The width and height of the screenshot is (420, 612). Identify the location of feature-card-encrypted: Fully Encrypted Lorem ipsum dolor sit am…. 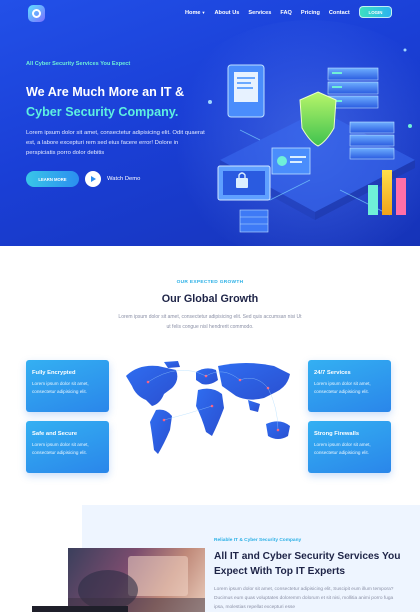
(67, 386).